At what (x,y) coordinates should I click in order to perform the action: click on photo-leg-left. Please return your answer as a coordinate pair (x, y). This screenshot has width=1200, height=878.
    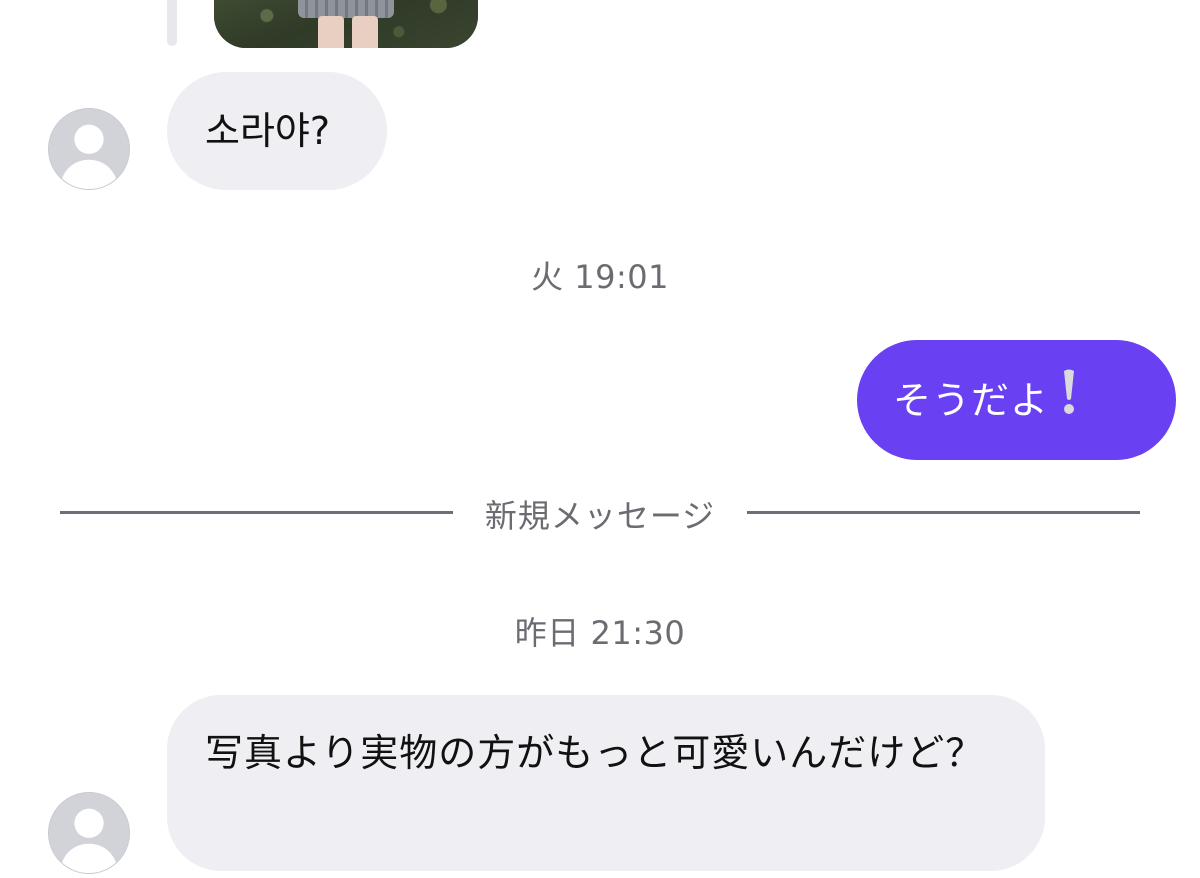
    Looking at the image, I should click on (331, 32).